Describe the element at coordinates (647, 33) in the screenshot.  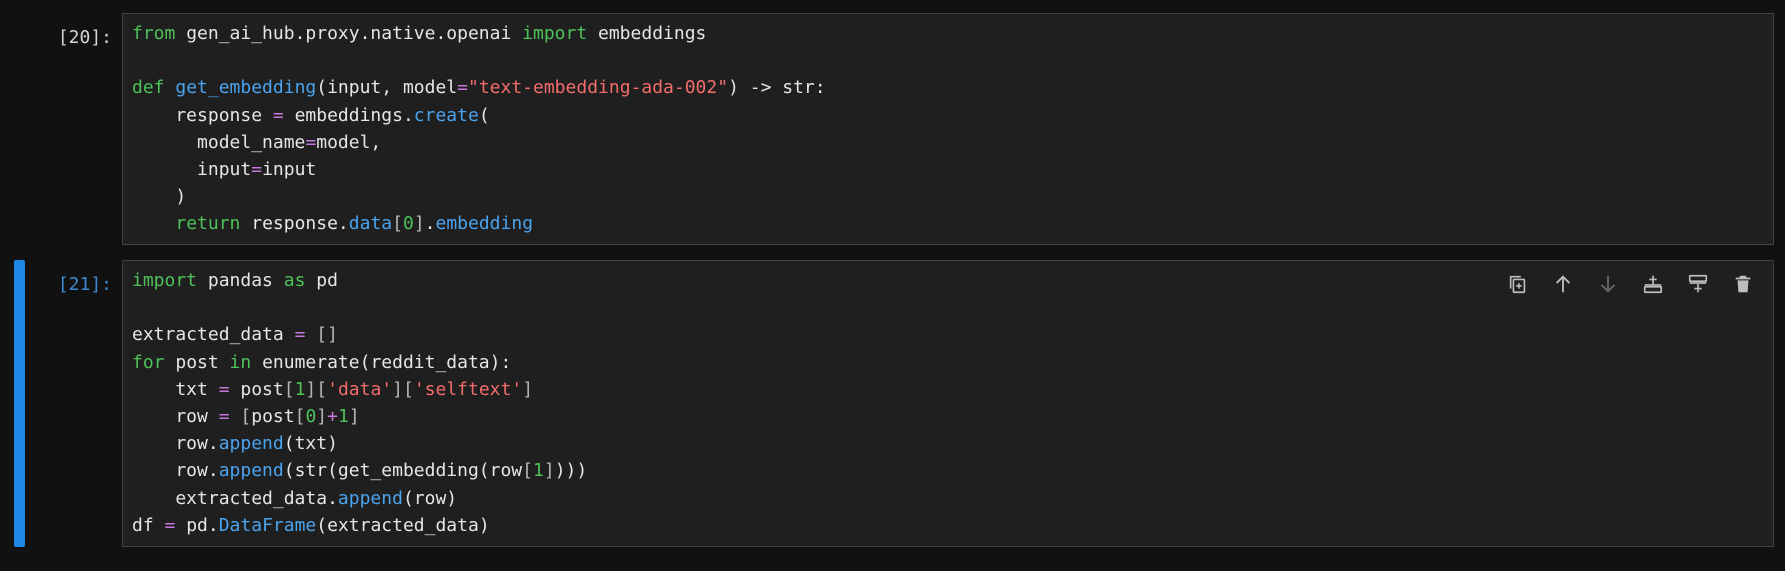
I see `code-token: embeddings` at that location.